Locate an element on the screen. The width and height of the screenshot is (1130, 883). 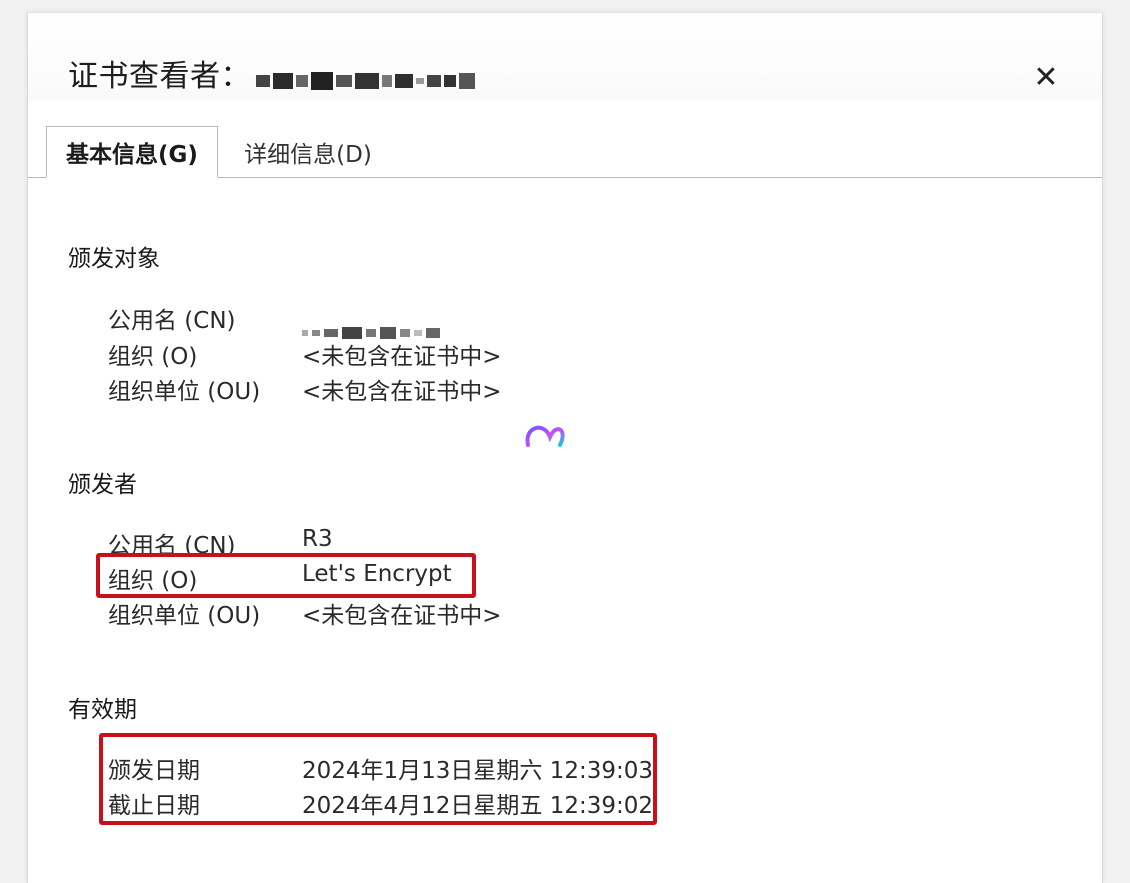
field-label: 组织 (O) is located at coordinates (153, 357).